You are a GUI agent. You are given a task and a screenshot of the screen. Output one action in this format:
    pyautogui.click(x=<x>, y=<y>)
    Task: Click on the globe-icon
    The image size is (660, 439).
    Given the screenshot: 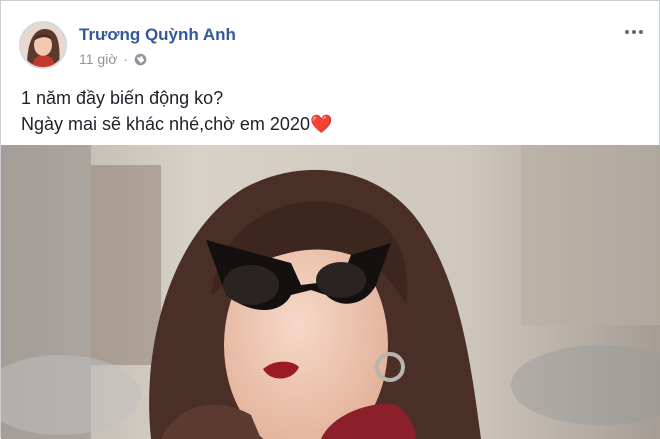 What is the action you would take?
    pyautogui.click(x=140, y=59)
    